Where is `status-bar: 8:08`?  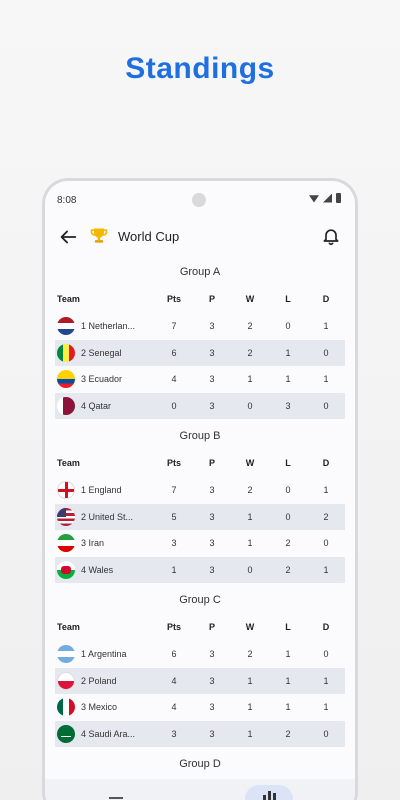 status-bar: 8:08 is located at coordinates (200, 199).